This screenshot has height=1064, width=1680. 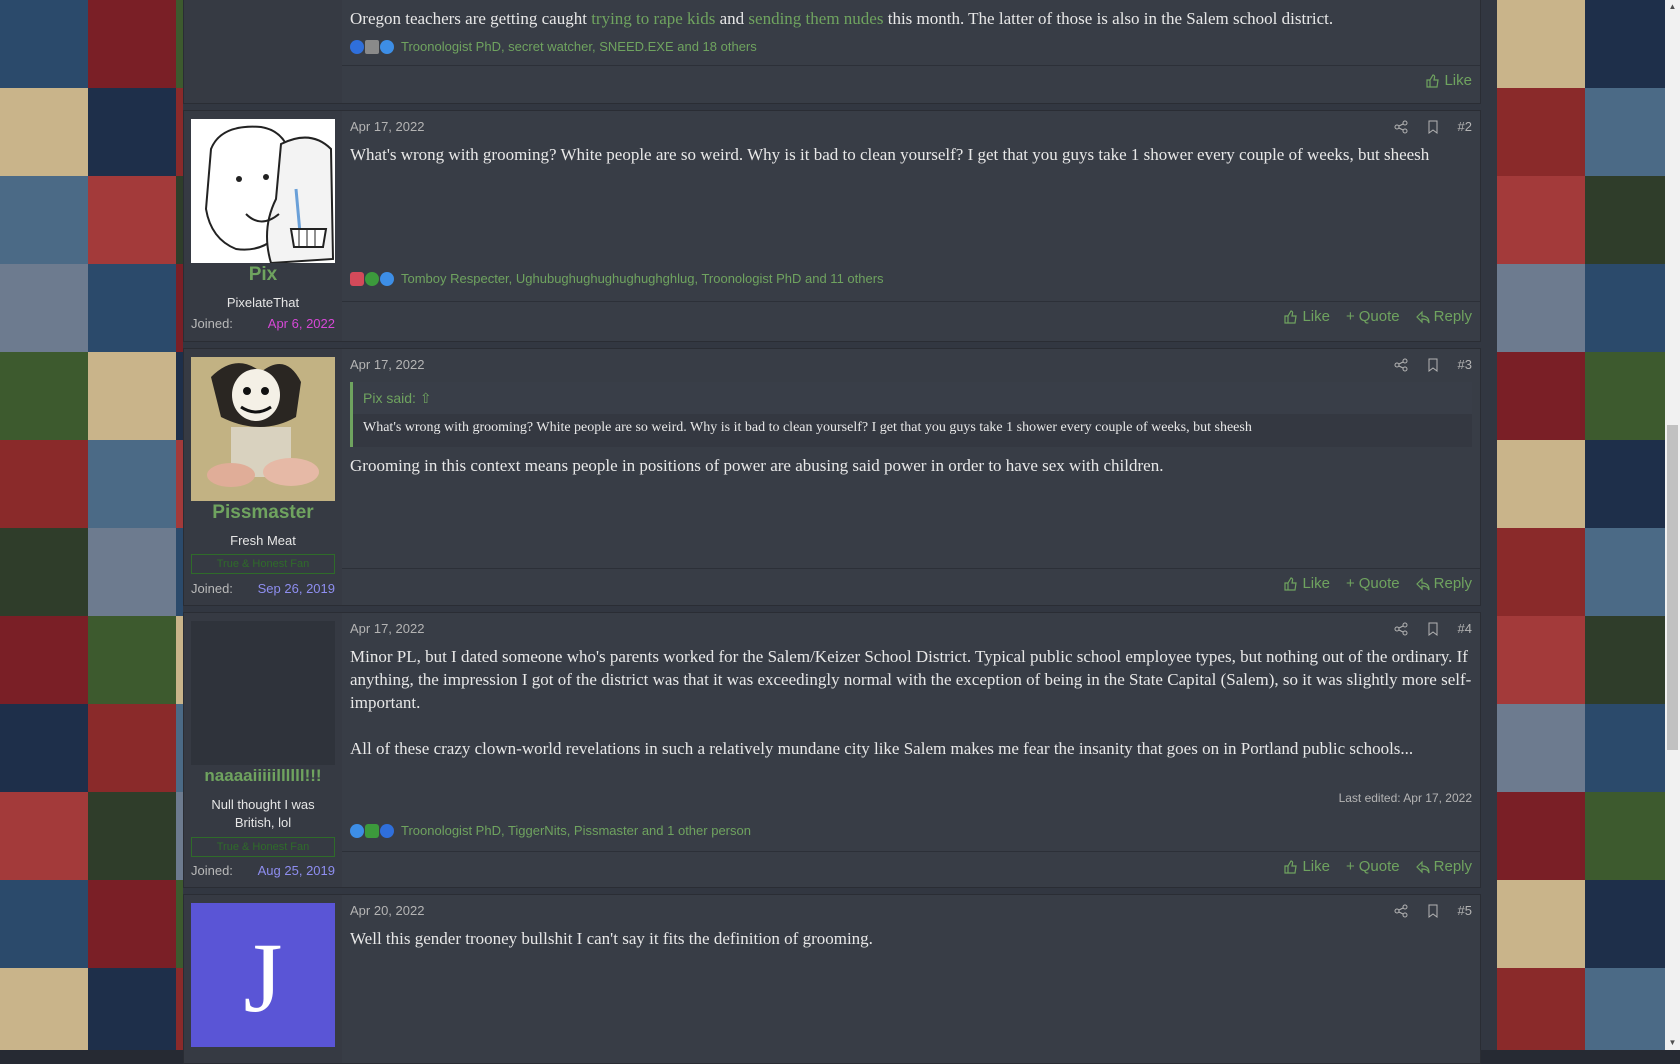 I want to click on scroll-thumb, so click(x=1672, y=587).